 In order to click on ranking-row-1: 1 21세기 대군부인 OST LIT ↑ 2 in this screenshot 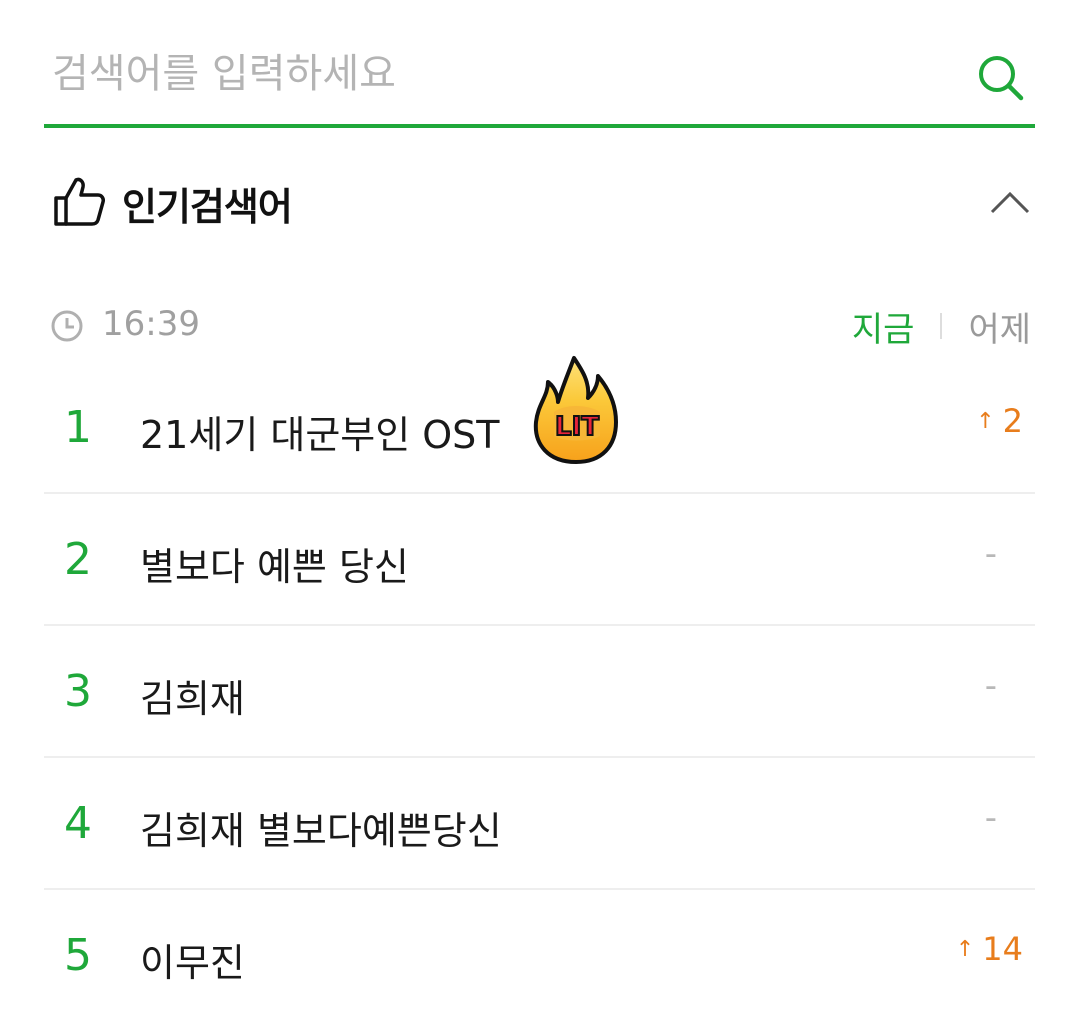, I will do `click(539, 425)`.